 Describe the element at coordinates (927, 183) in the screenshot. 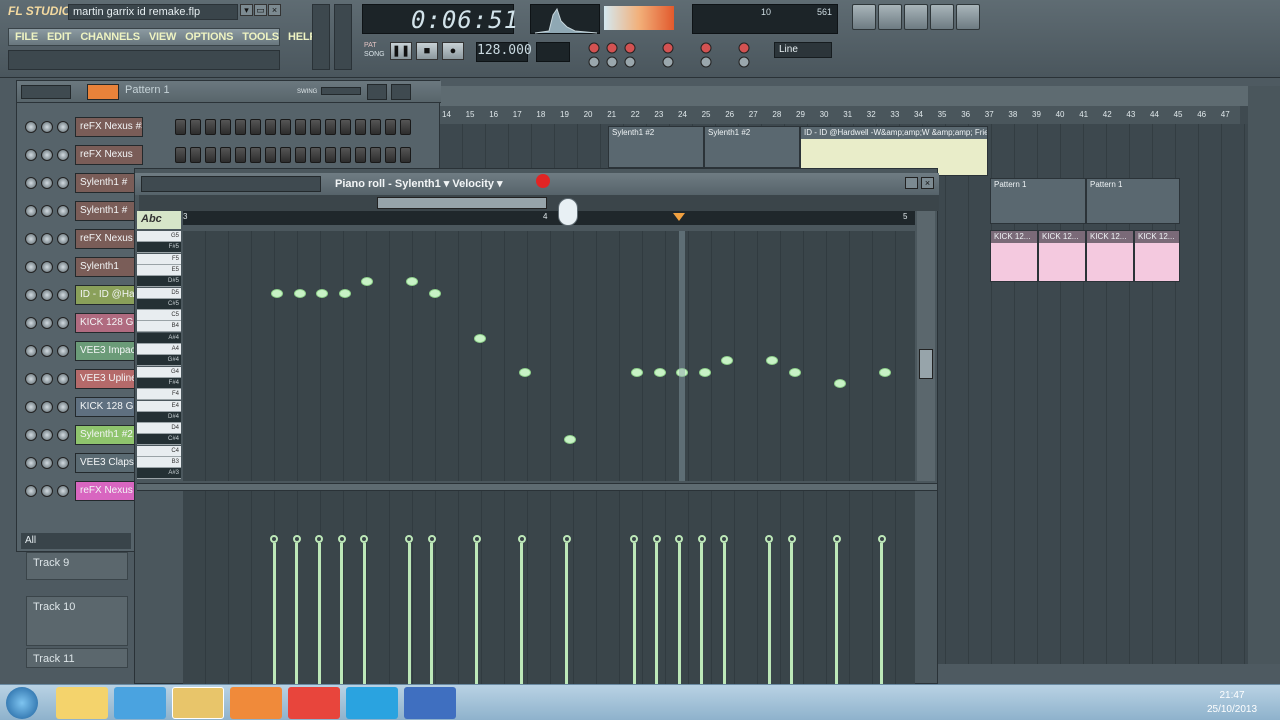

I see `close-icon: ×` at that location.